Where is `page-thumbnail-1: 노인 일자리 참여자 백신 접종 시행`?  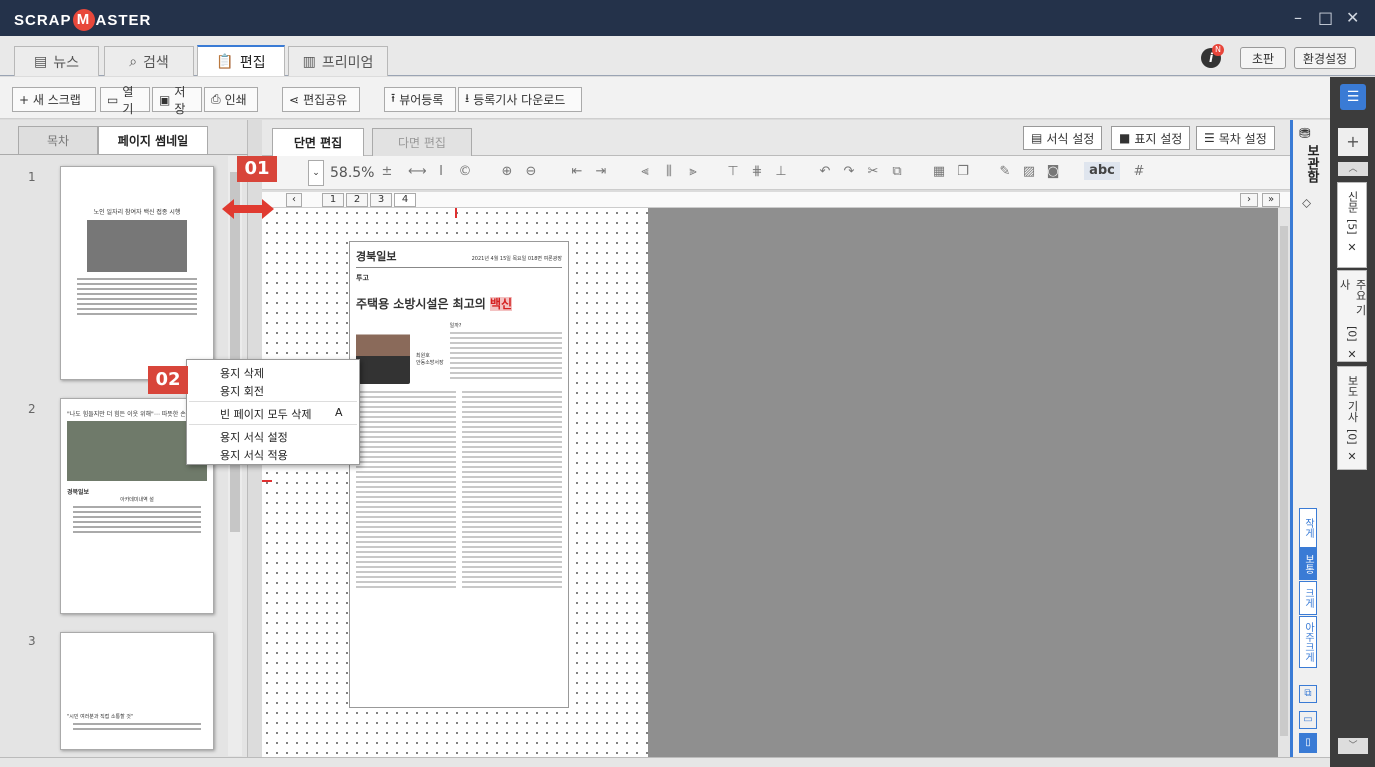
page-thumbnail-1: 노인 일자리 참여자 백신 접종 시행 is located at coordinates (137, 273).